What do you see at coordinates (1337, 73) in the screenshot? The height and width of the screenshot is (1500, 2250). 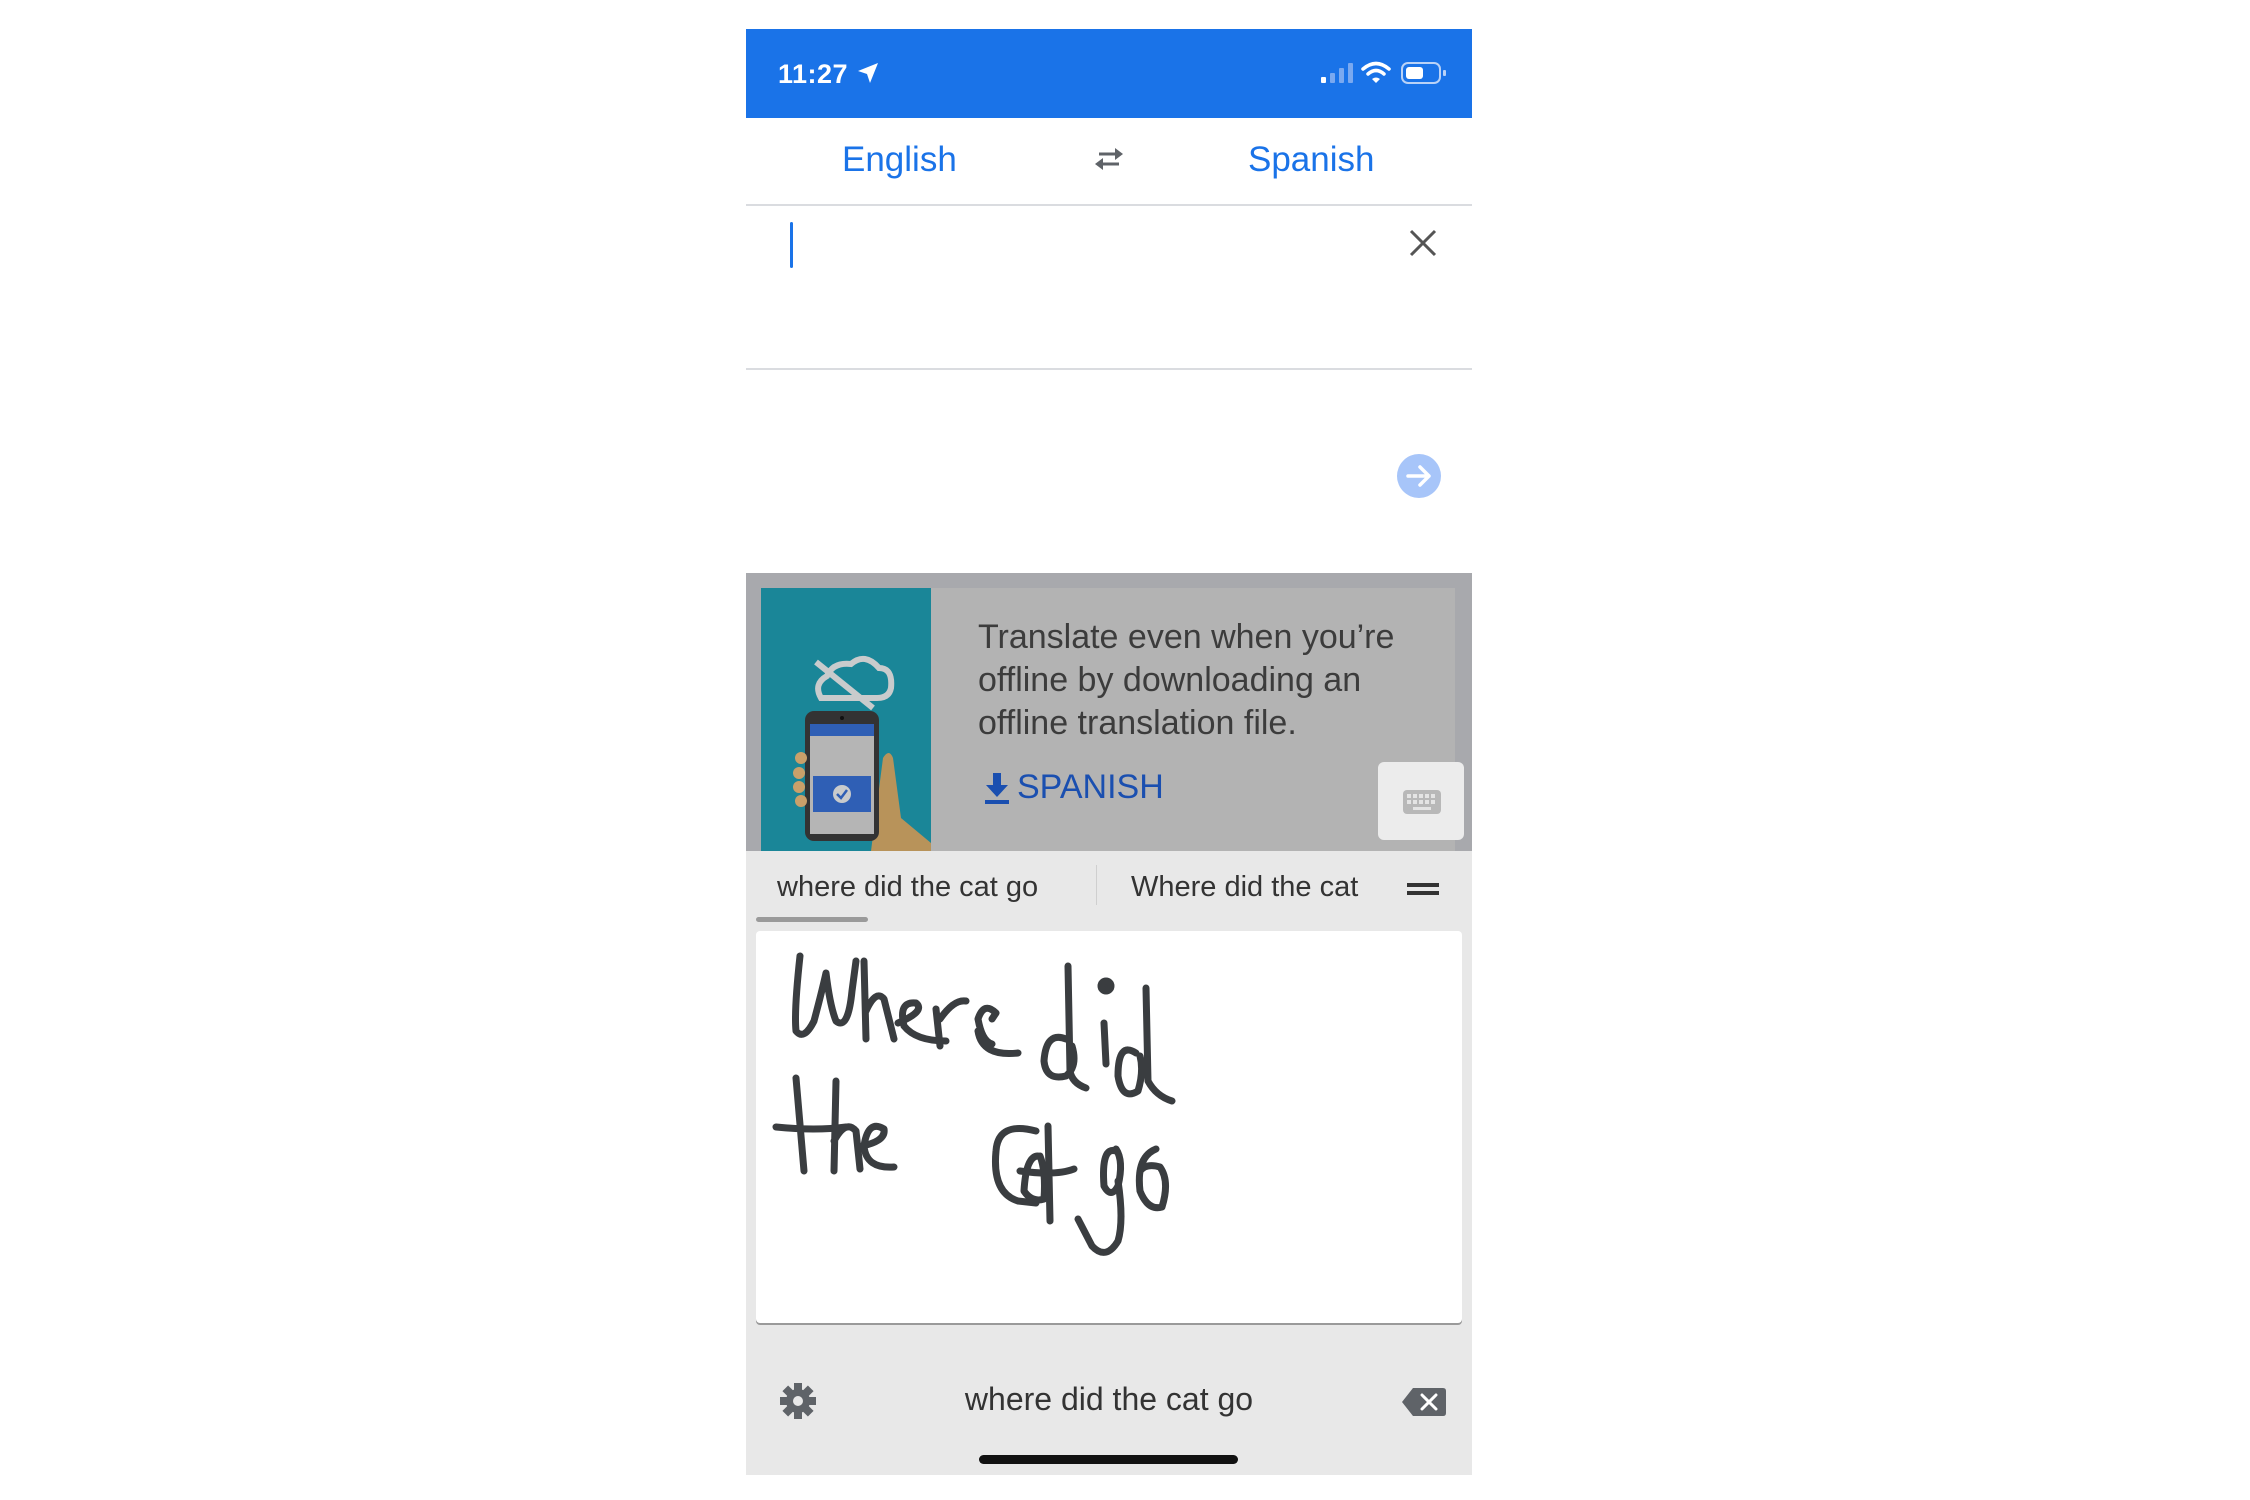 I see `cellular-signal-icon` at bounding box center [1337, 73].